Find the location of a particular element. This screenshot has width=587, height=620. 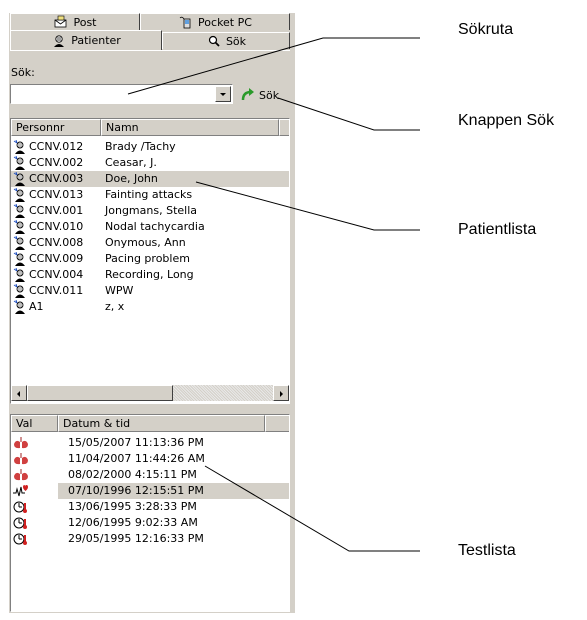

test-datetime: 07/10/1996 12:15:51 PM is located at coordinates (136, 490).